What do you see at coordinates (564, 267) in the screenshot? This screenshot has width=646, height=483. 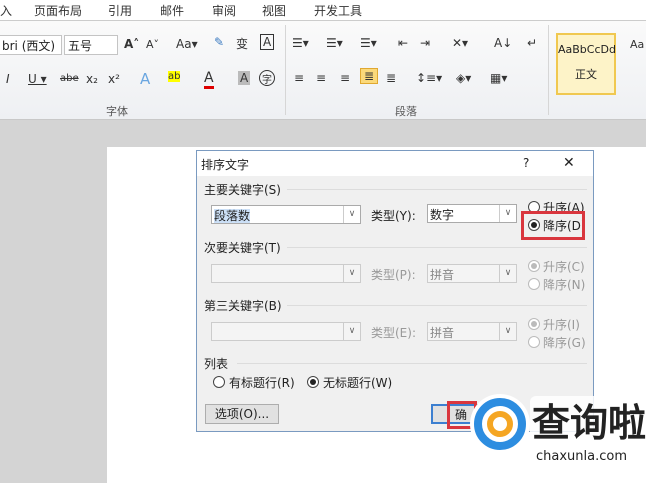 I see `secondary-asc-label: 升序(C)` at bounding box center [564, 267].